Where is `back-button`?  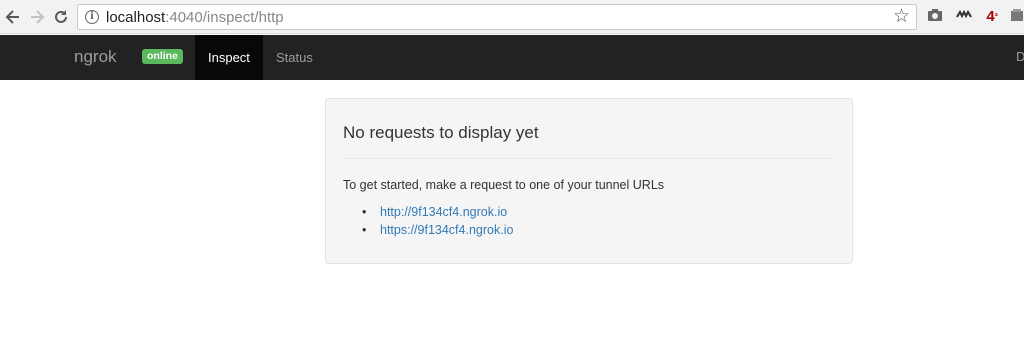 back-button is located at coordinates (13, 17).